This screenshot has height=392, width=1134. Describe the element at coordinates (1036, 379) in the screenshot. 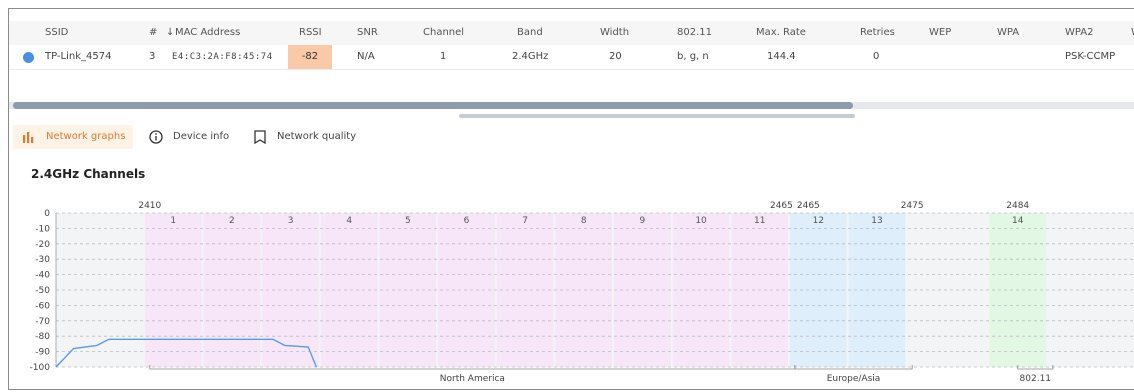

I see `region-label: 802.11` at that location.